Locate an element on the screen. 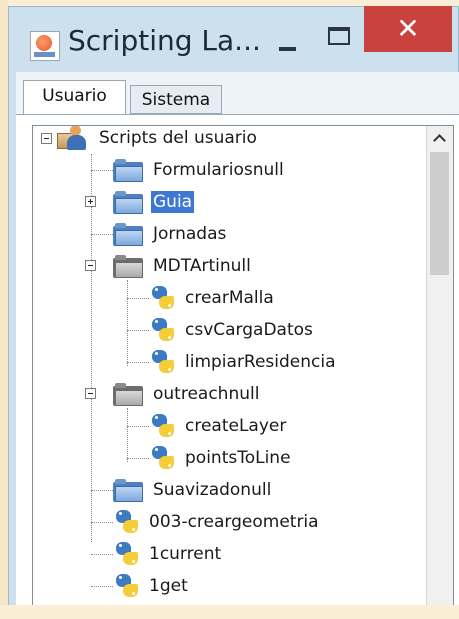  tree-item-guia: Guia is located at coordinates (154, 202).